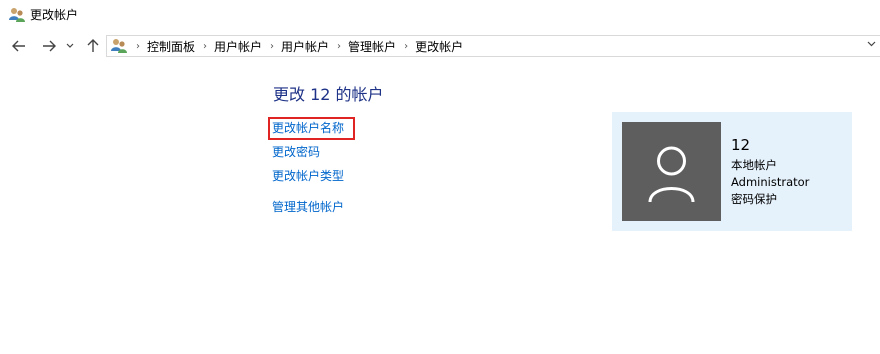  I want to click on back-arrow-icon, so click(19, 46).